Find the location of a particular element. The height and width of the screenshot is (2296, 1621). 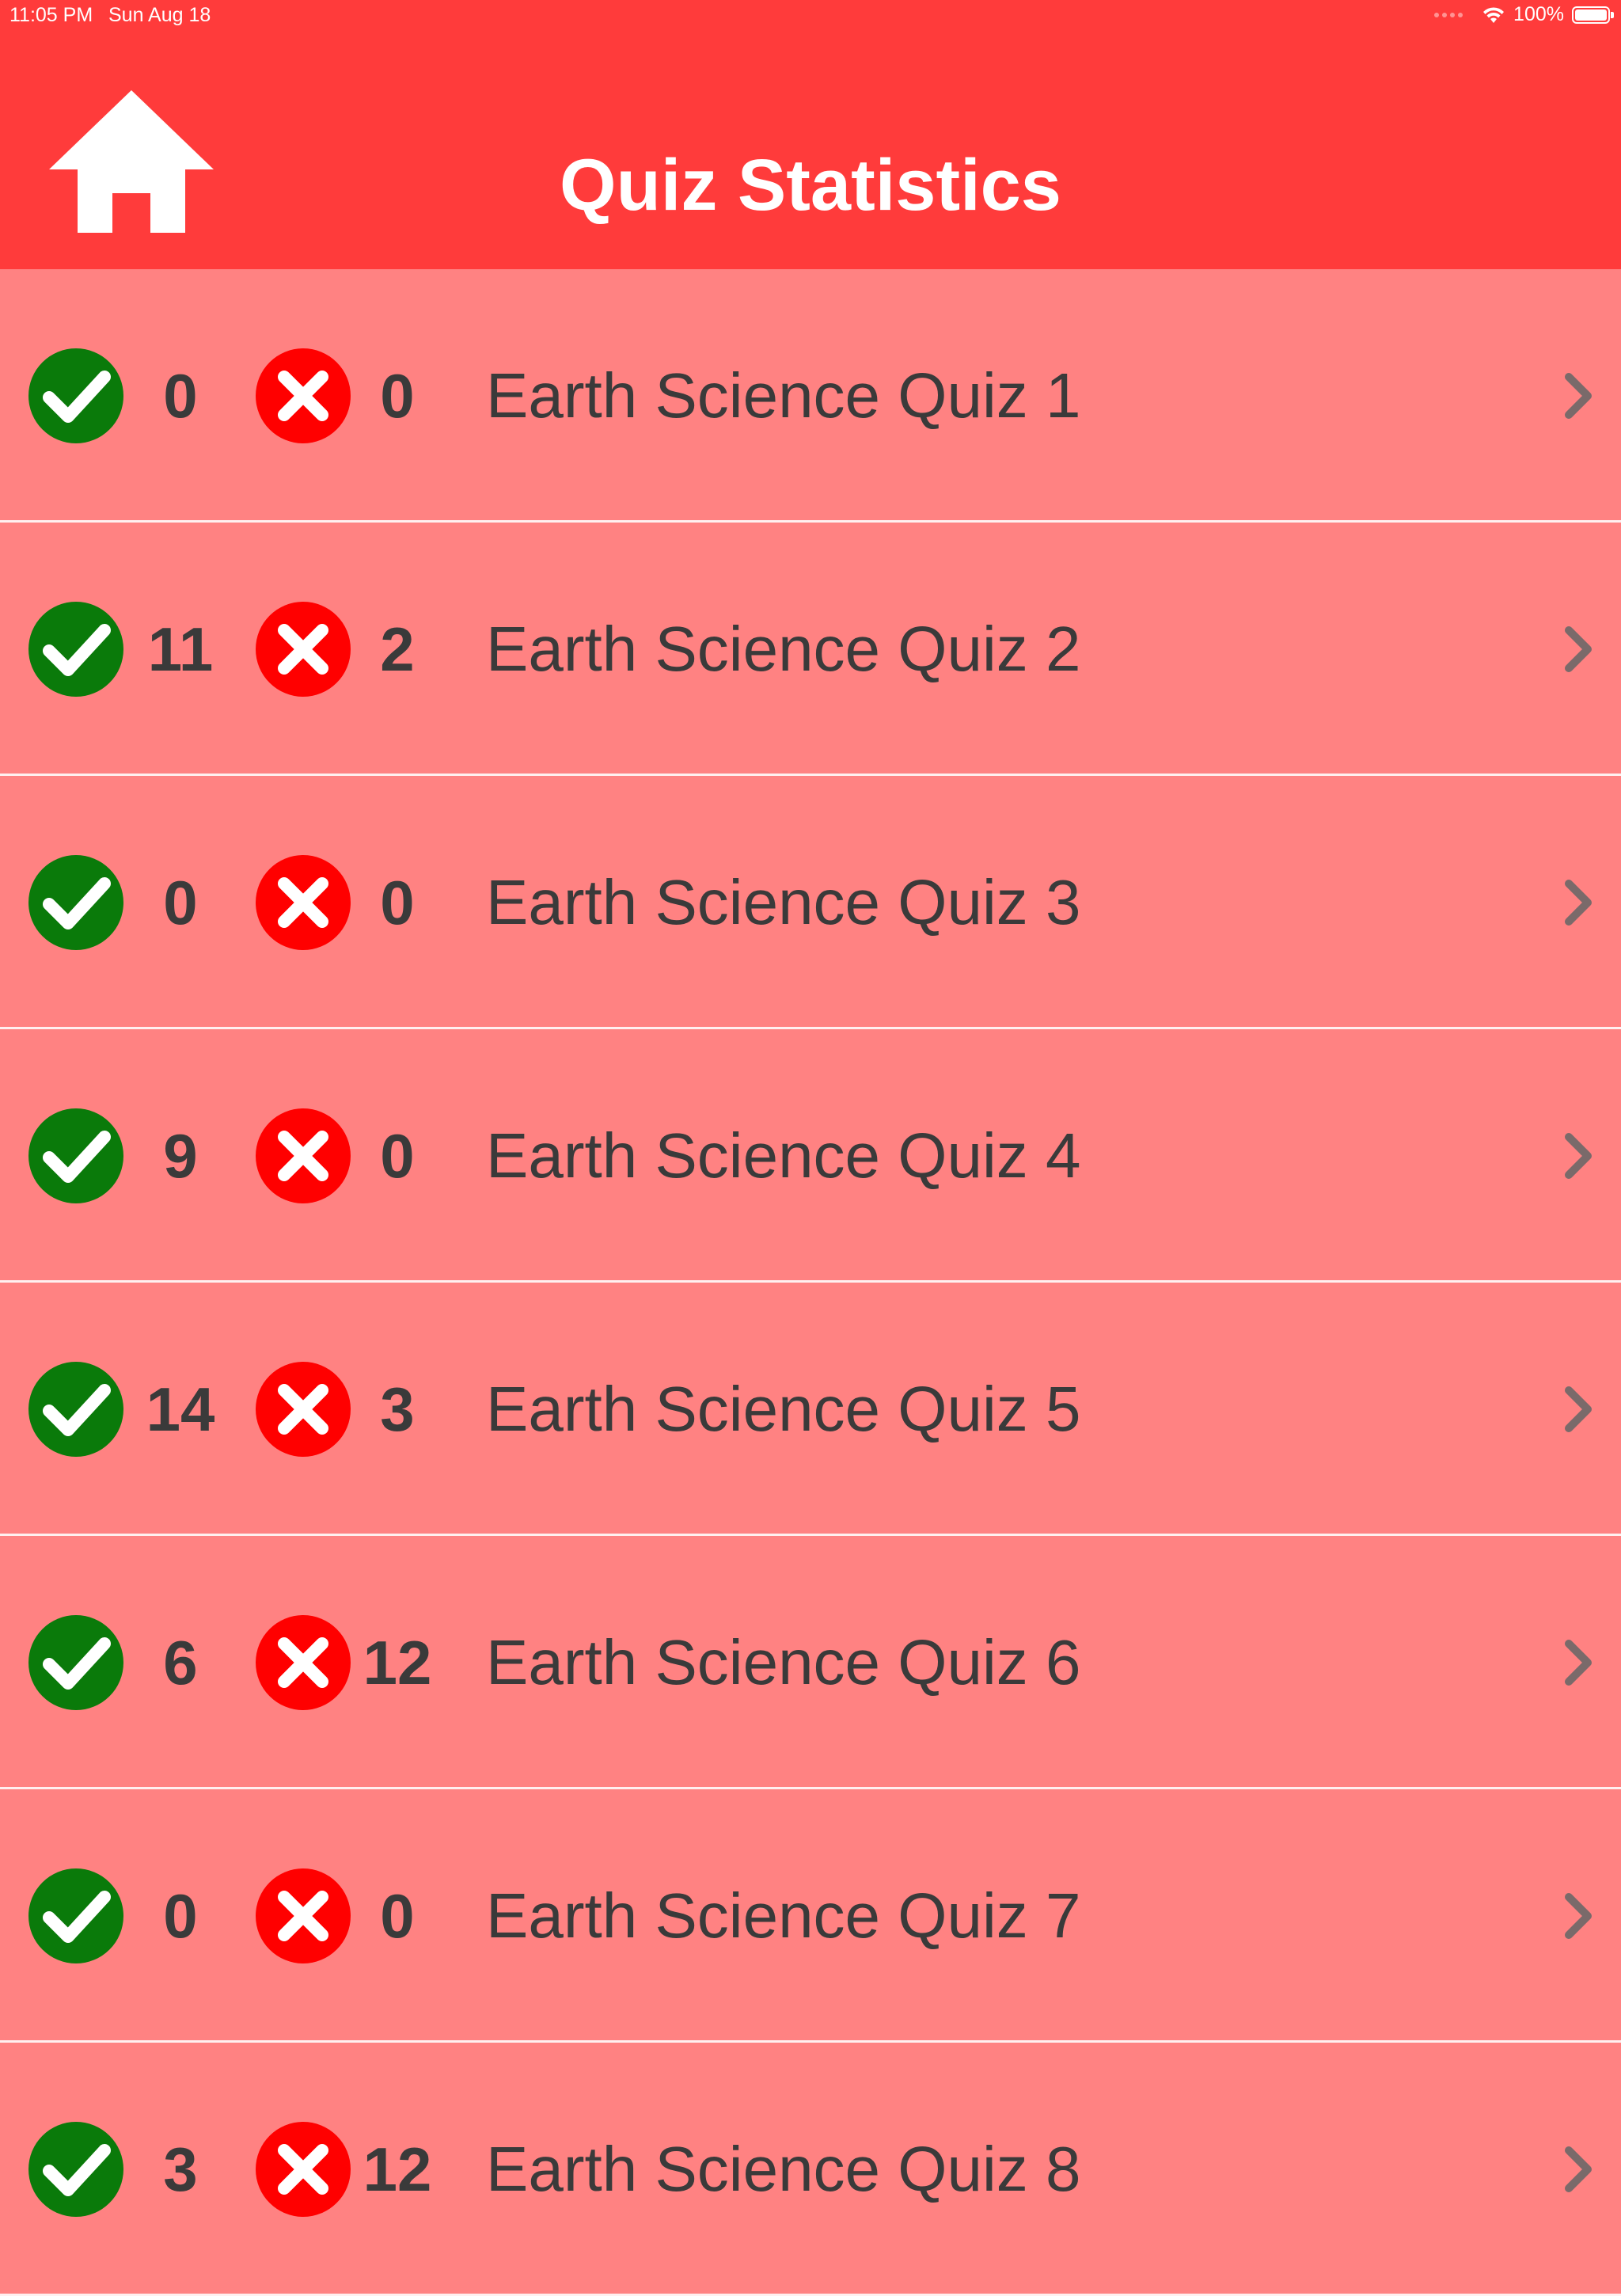

correct-count: 6 is located at coordinates (180, 1662).